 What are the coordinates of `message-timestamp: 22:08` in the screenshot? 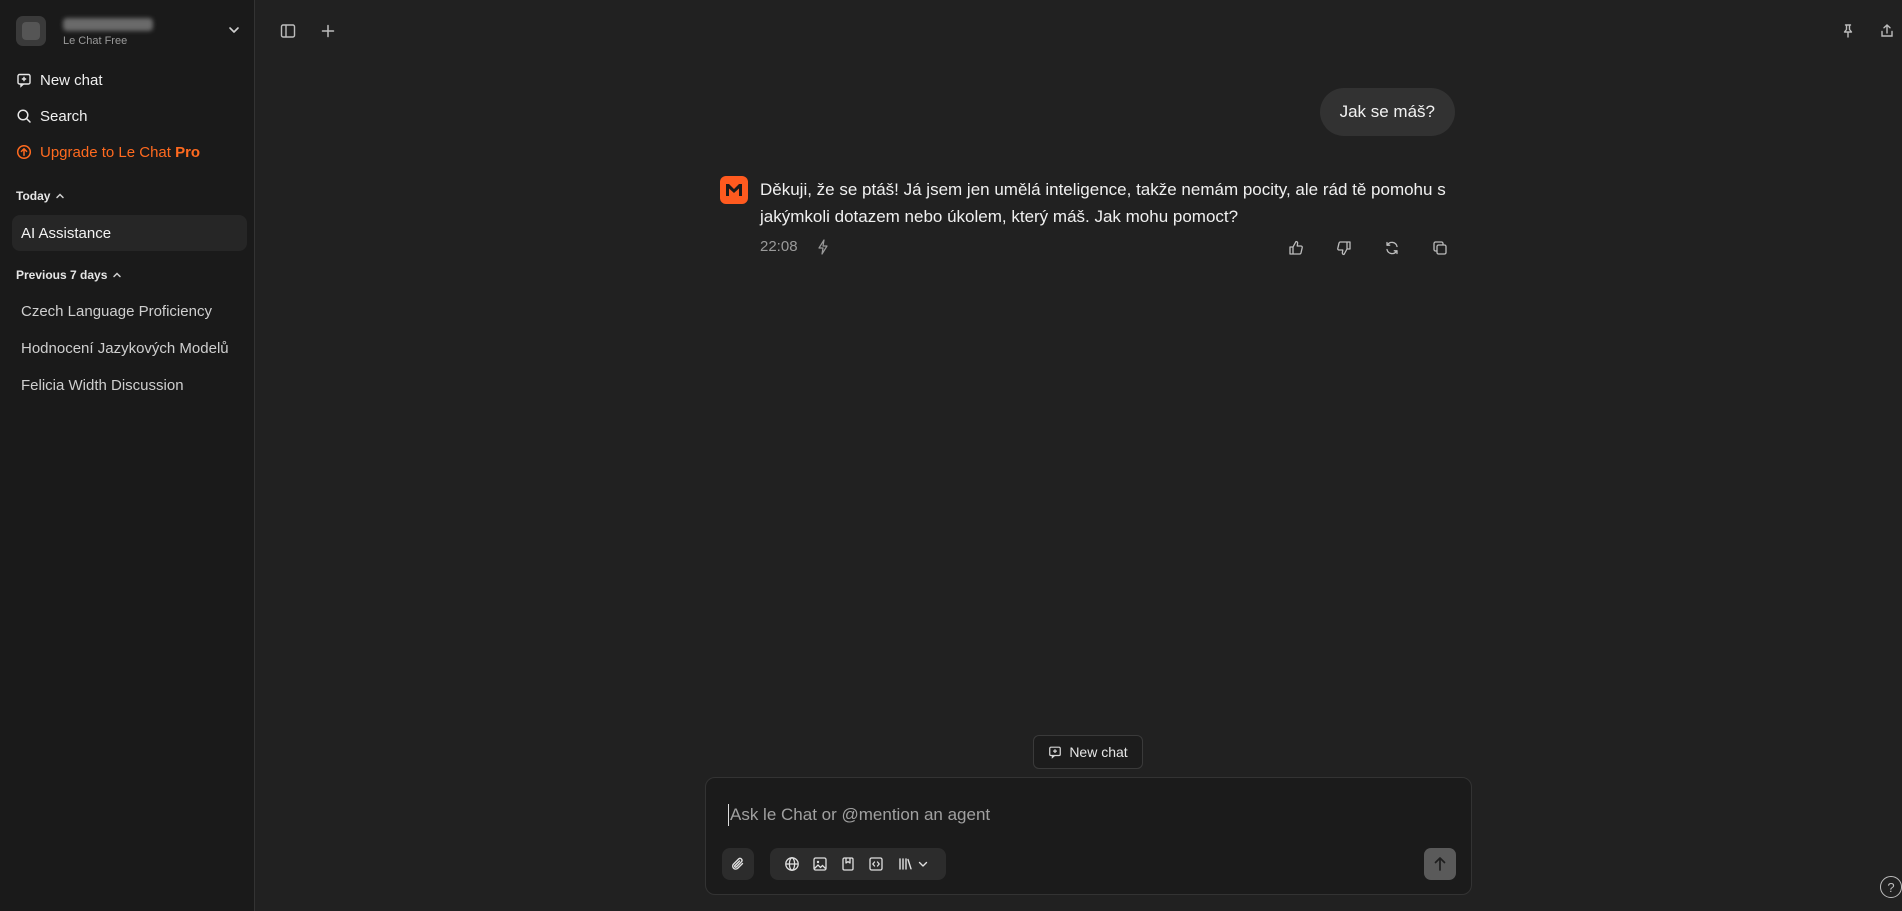 It's located at (779, 246).